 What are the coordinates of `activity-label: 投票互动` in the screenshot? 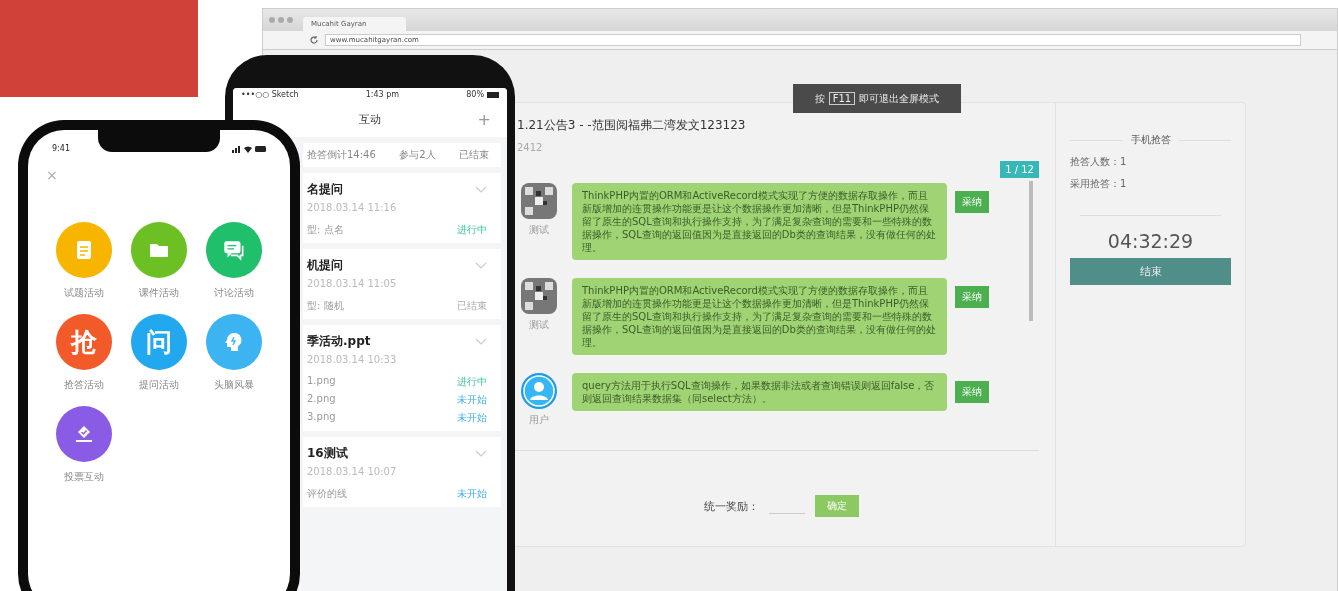 It's located at (83, 477).